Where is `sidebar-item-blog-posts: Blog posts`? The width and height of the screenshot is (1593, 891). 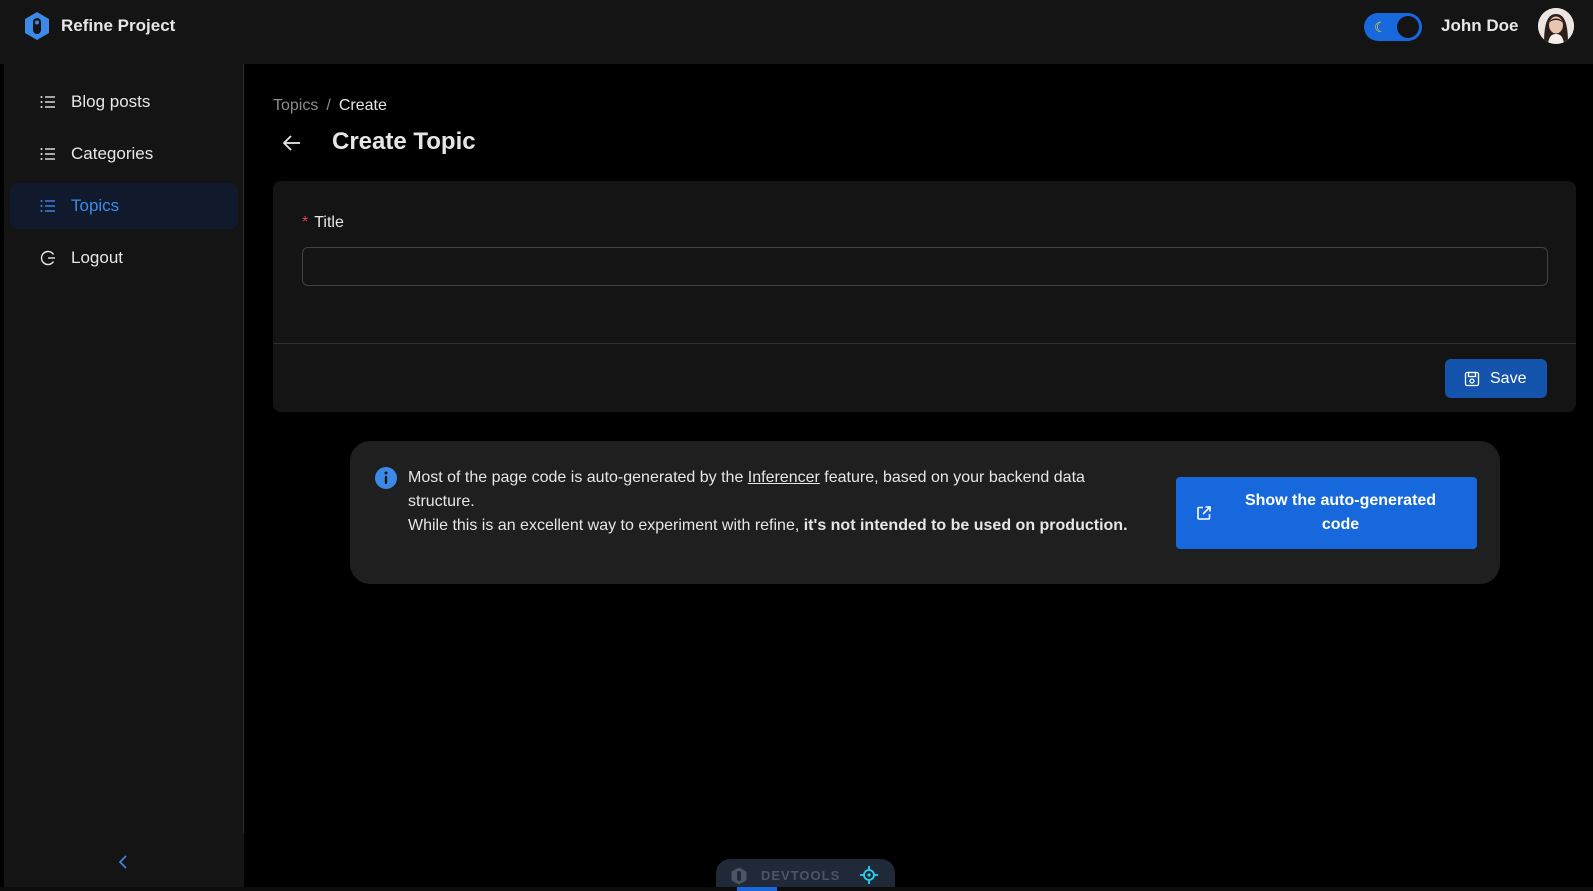 sidebar-item-blog-posts: Blog posts is located at coordinates (124, 102).